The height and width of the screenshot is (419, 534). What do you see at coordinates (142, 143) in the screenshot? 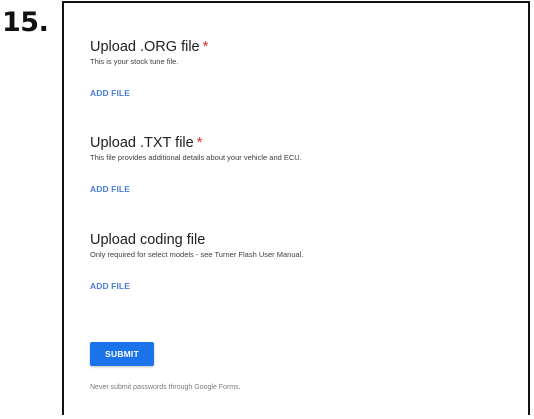
I see `txt-file-title-text: Upload .TXT file` at bounding box center [142, 143].